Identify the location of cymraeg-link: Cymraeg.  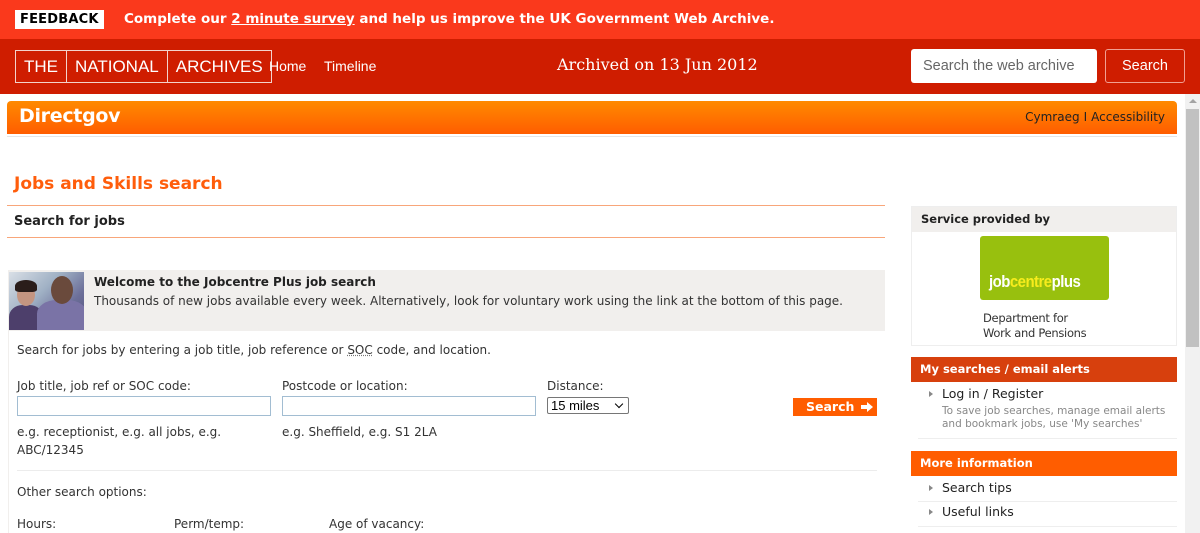
(1052, 117).